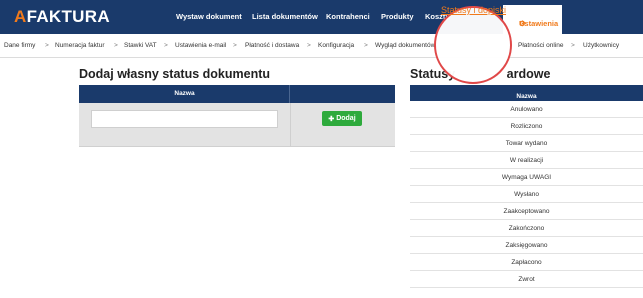 The width and height of the screenshot is (643, 298). Describe the element at coordinates (526, 211) in the screenshot. I see `status-row: Zaakceptowano` at that location.